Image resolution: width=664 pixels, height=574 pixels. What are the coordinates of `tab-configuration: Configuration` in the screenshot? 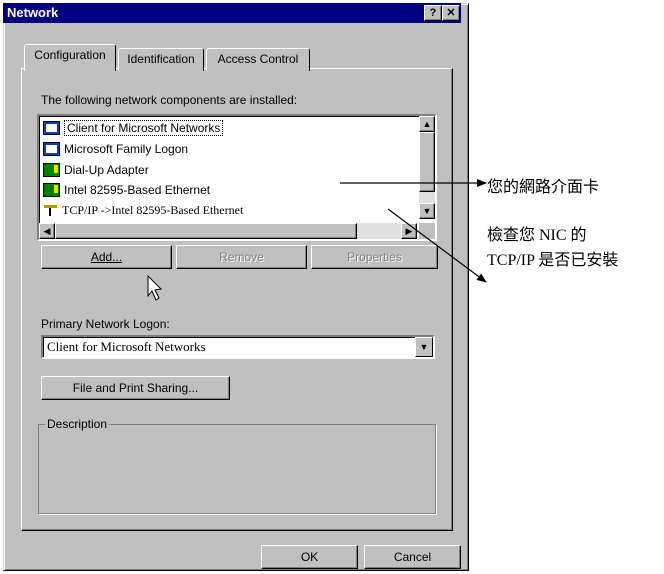 It's located at (70, 57).